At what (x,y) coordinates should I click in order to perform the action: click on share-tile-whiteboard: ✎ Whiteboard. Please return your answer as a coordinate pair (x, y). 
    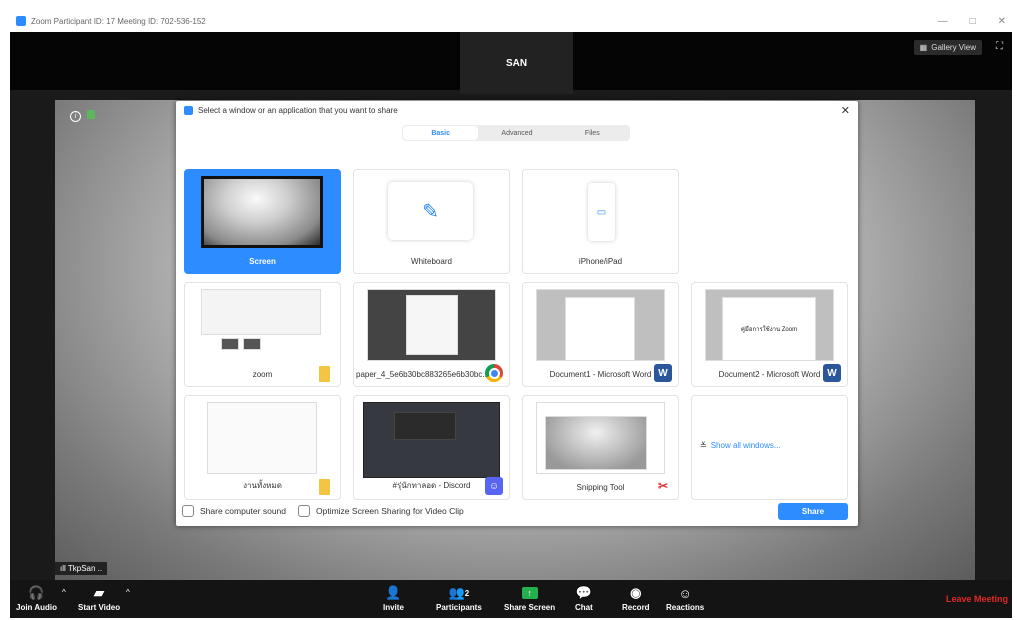
    Looking at the image, I should click on (431, 221).